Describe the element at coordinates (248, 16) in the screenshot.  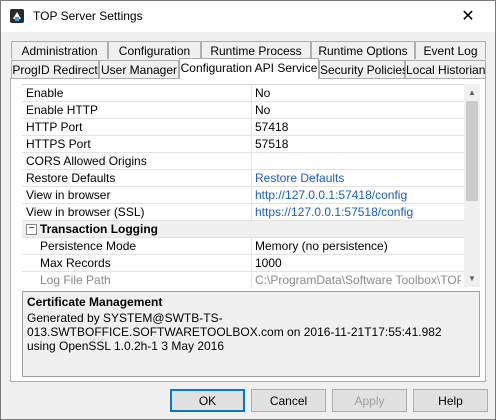
I see `title-bar: TOP Server Settings ✕` at that location.